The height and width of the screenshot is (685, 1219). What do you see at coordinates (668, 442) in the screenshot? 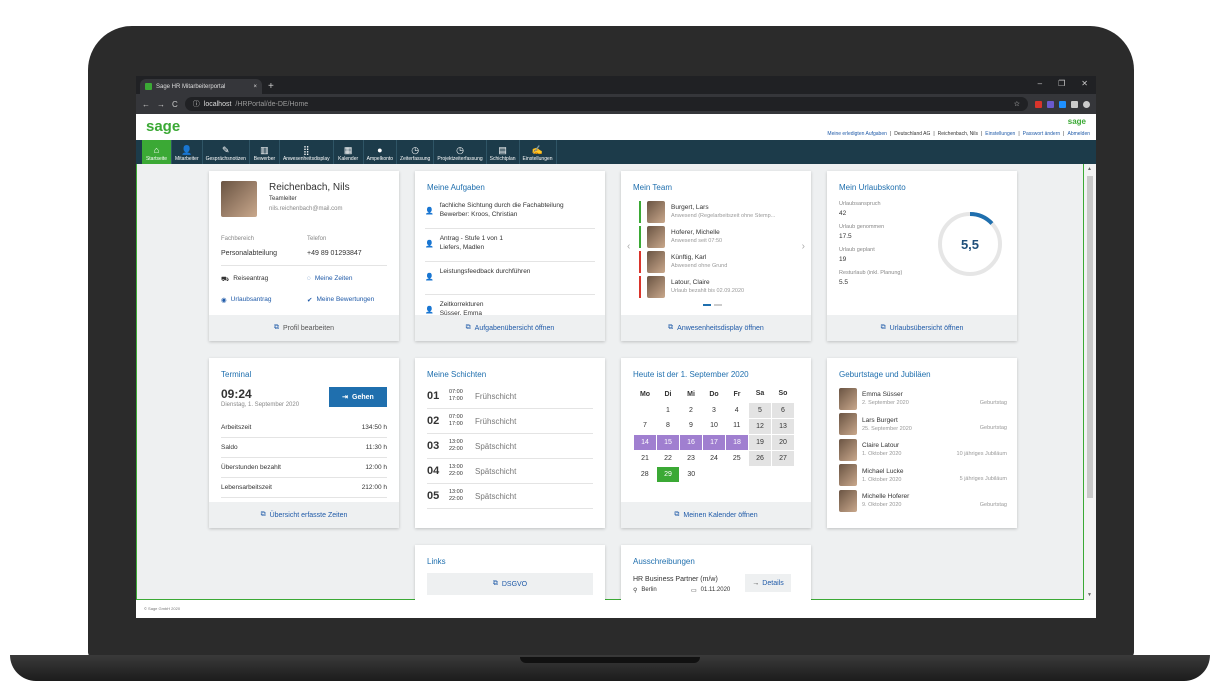
I see `calendar-day: 15` at bounding box center [668, 442].